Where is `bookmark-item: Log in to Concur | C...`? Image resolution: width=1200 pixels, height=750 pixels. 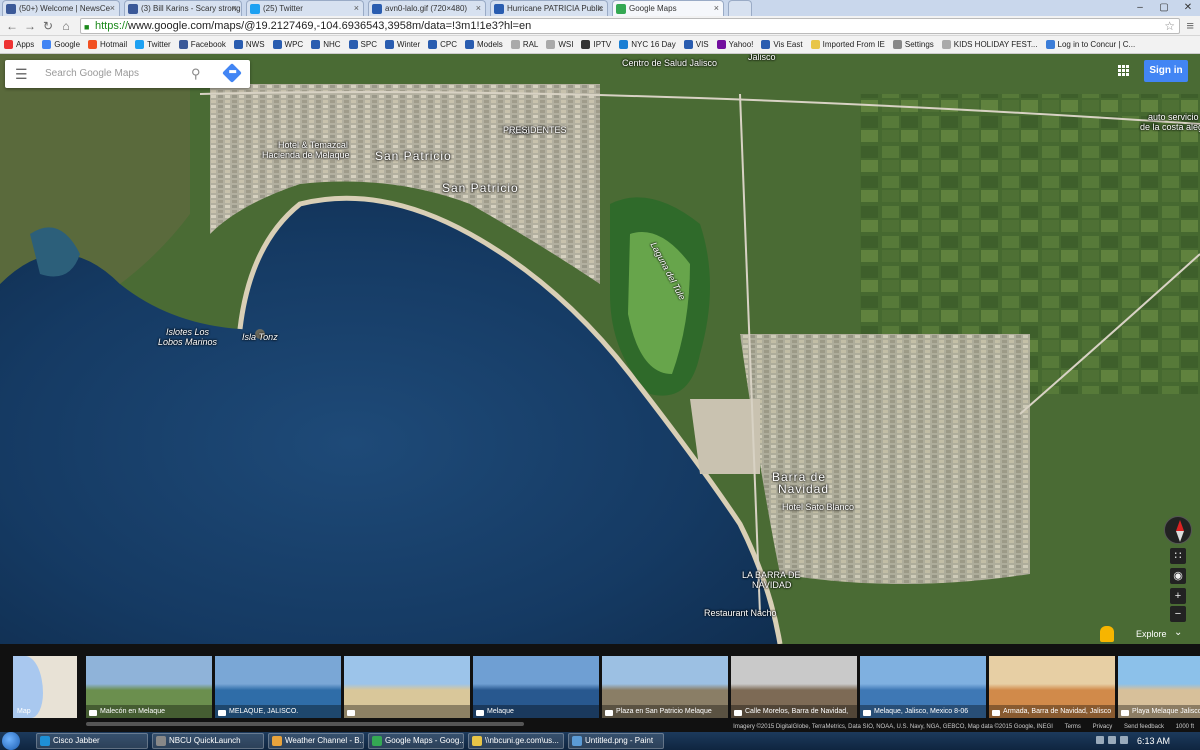 bookmark-item: Log in to Concur | C... is located at coordinates (1090, 44).